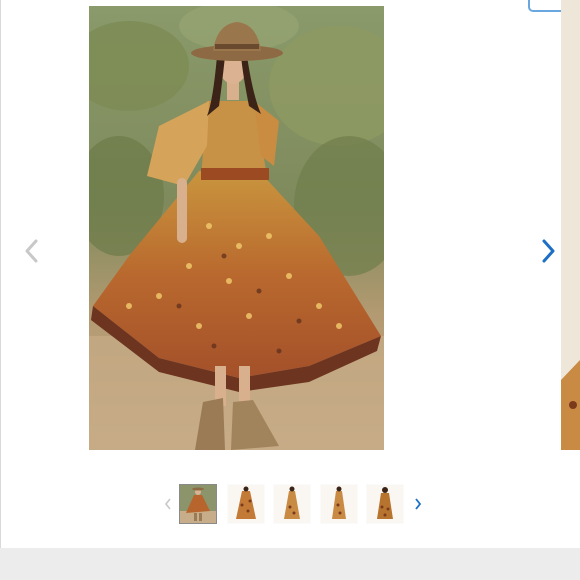 The height and width of the screenshot is (580, 580). I want to click on thumbnail-prev-button, so click(168, 504).